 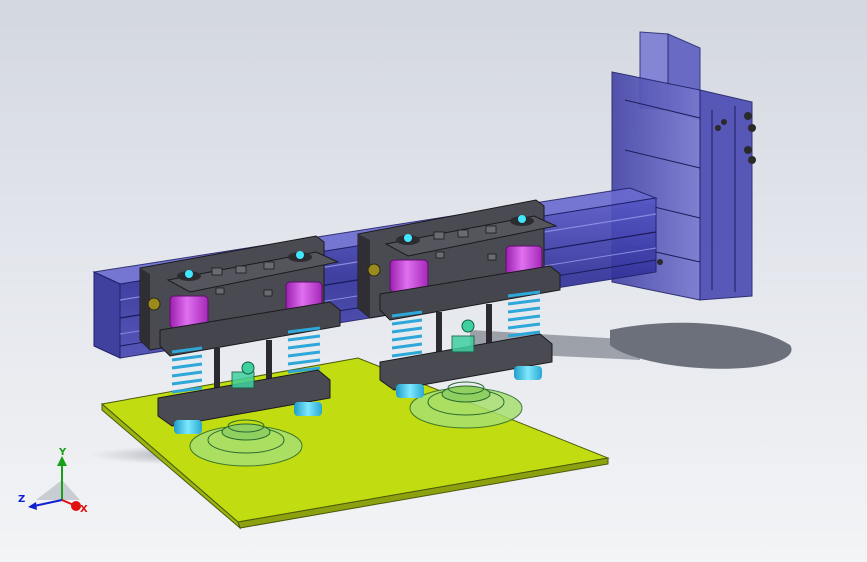 I want to click on triad-z-axis, so click(x=48, y=503).